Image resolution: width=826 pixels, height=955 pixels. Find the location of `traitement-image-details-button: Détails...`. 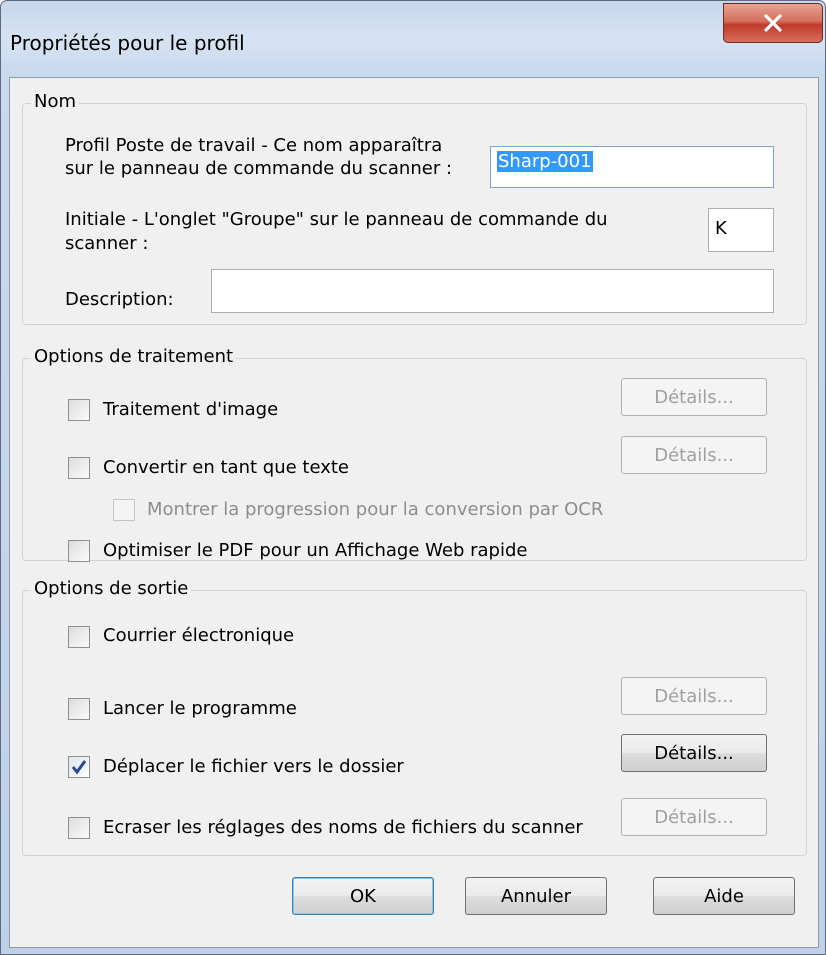

traitement-image-details-button: Détails... is located at coordinates (694, 397).